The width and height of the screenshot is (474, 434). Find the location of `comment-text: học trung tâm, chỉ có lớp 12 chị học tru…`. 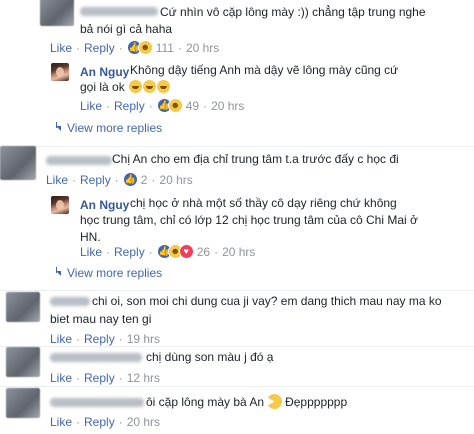

comment-text: học trung tâm, chỉ có lớp 12 chị học tru… is located at coordinates (249, 220).